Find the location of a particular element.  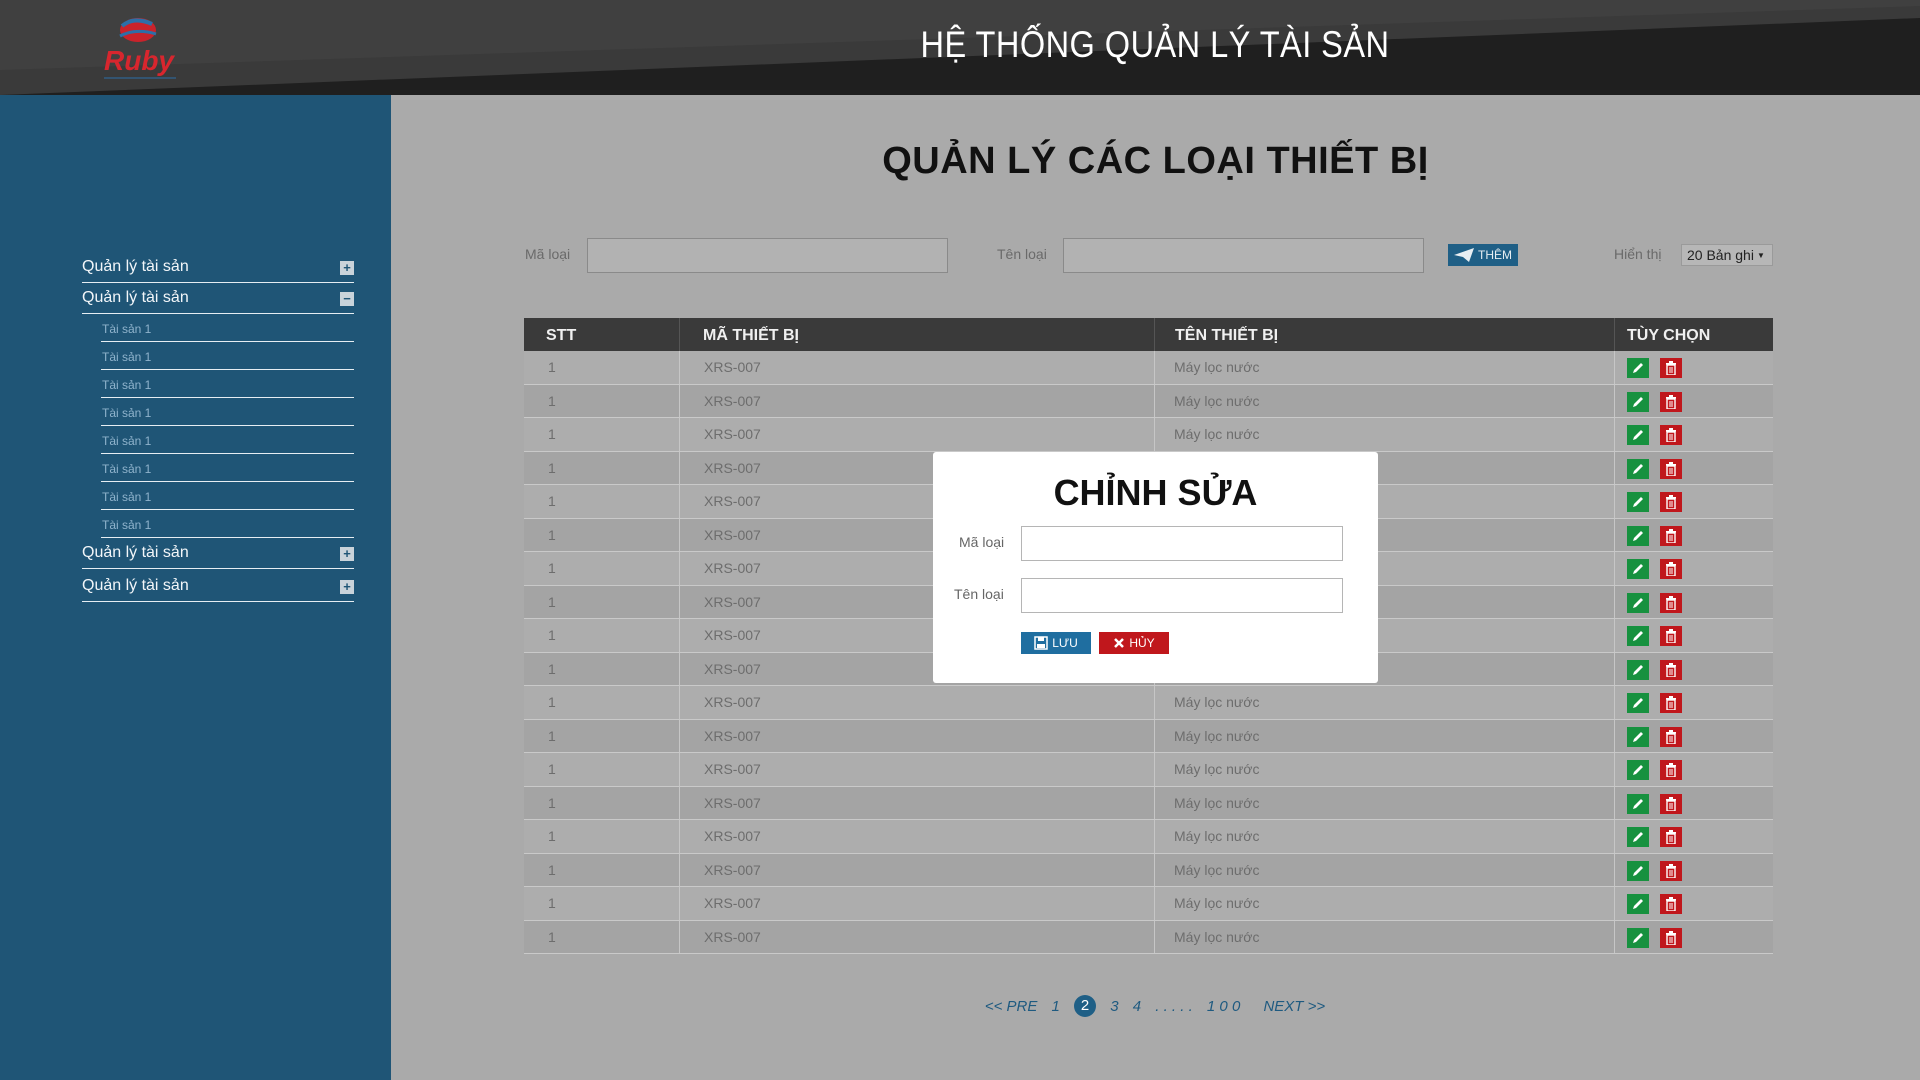

sidebar-group-2: Quản lý tài sản − is located at coordinates (218, 298).